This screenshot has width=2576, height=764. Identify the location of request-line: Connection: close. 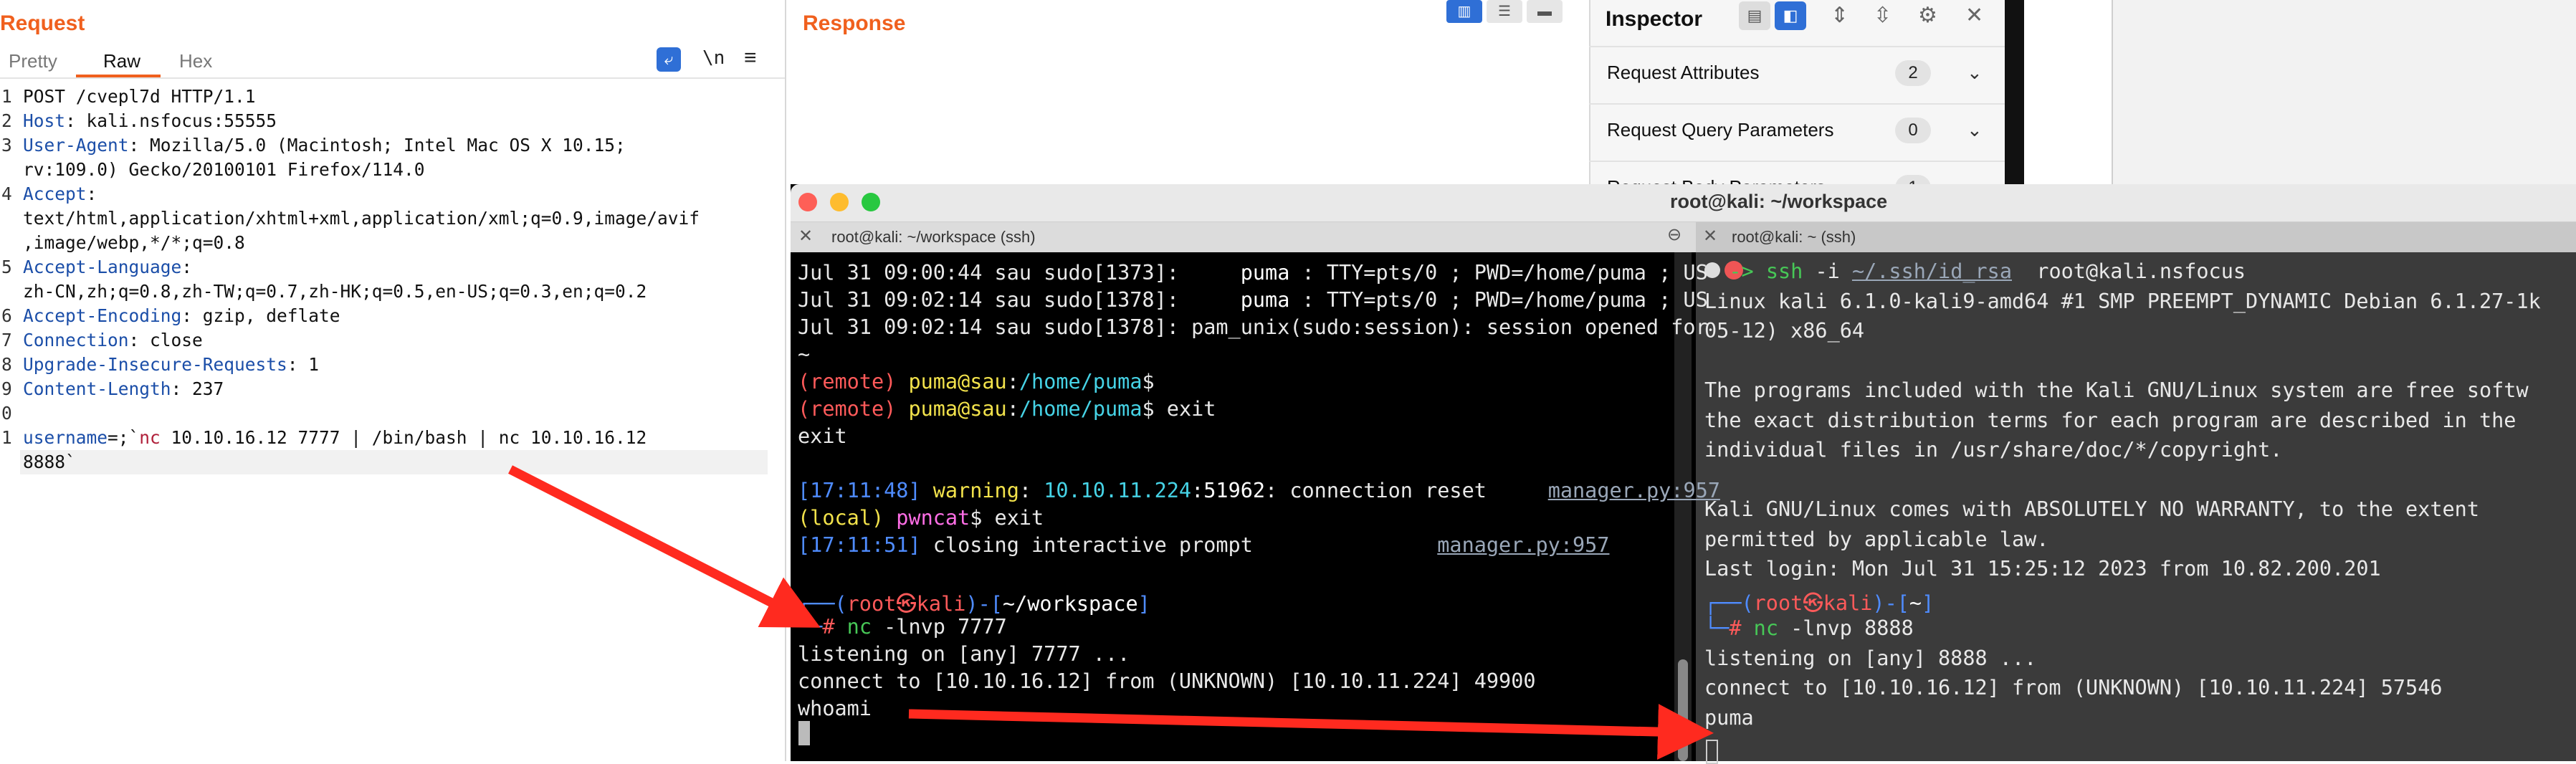
(113, 340).